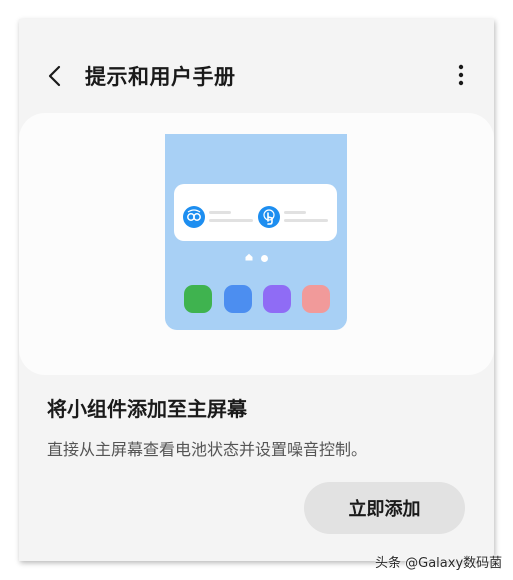 This screenshot has height=580, width=513. I want to click on home-page-indicator, so click(249, 257).